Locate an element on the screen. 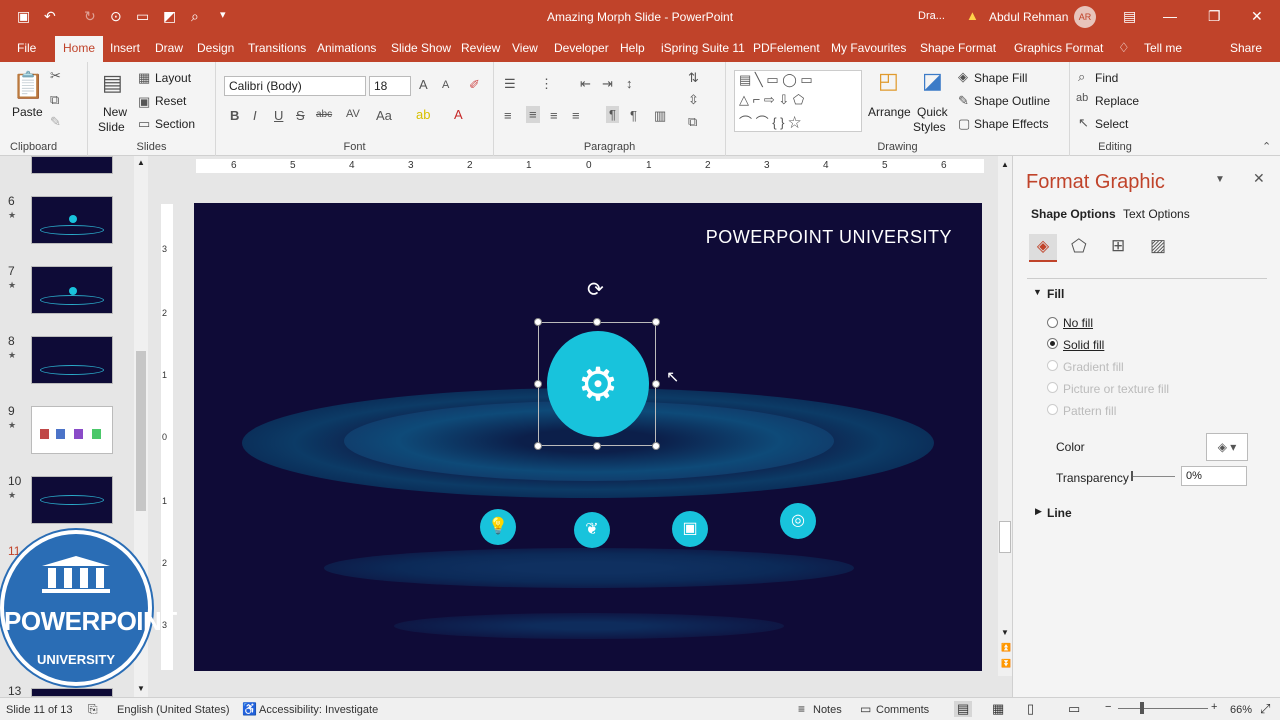 The width and height of the screenshot is (1280, 720). pane-close-icon: ✕ is located at coordinates (1259, 178).